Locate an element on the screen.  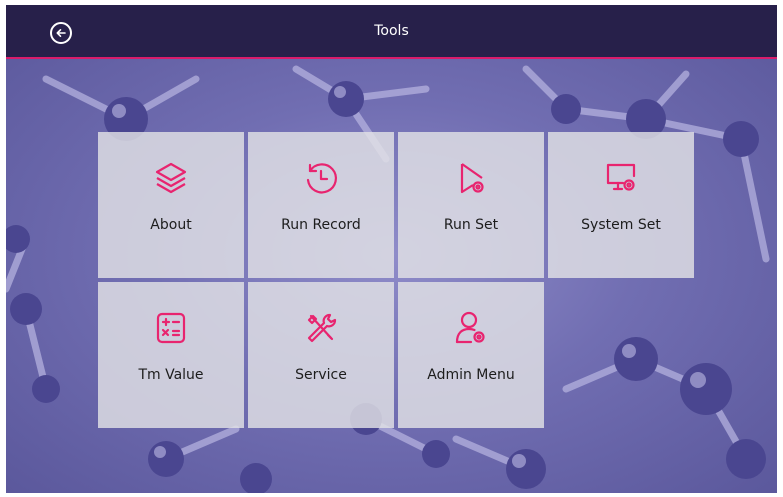
tile-label: About is located at coordinates (171, 225).